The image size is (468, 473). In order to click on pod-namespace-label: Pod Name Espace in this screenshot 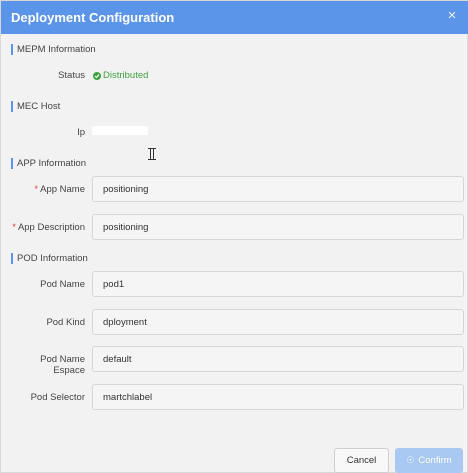, I will do `click(62, 365)`.